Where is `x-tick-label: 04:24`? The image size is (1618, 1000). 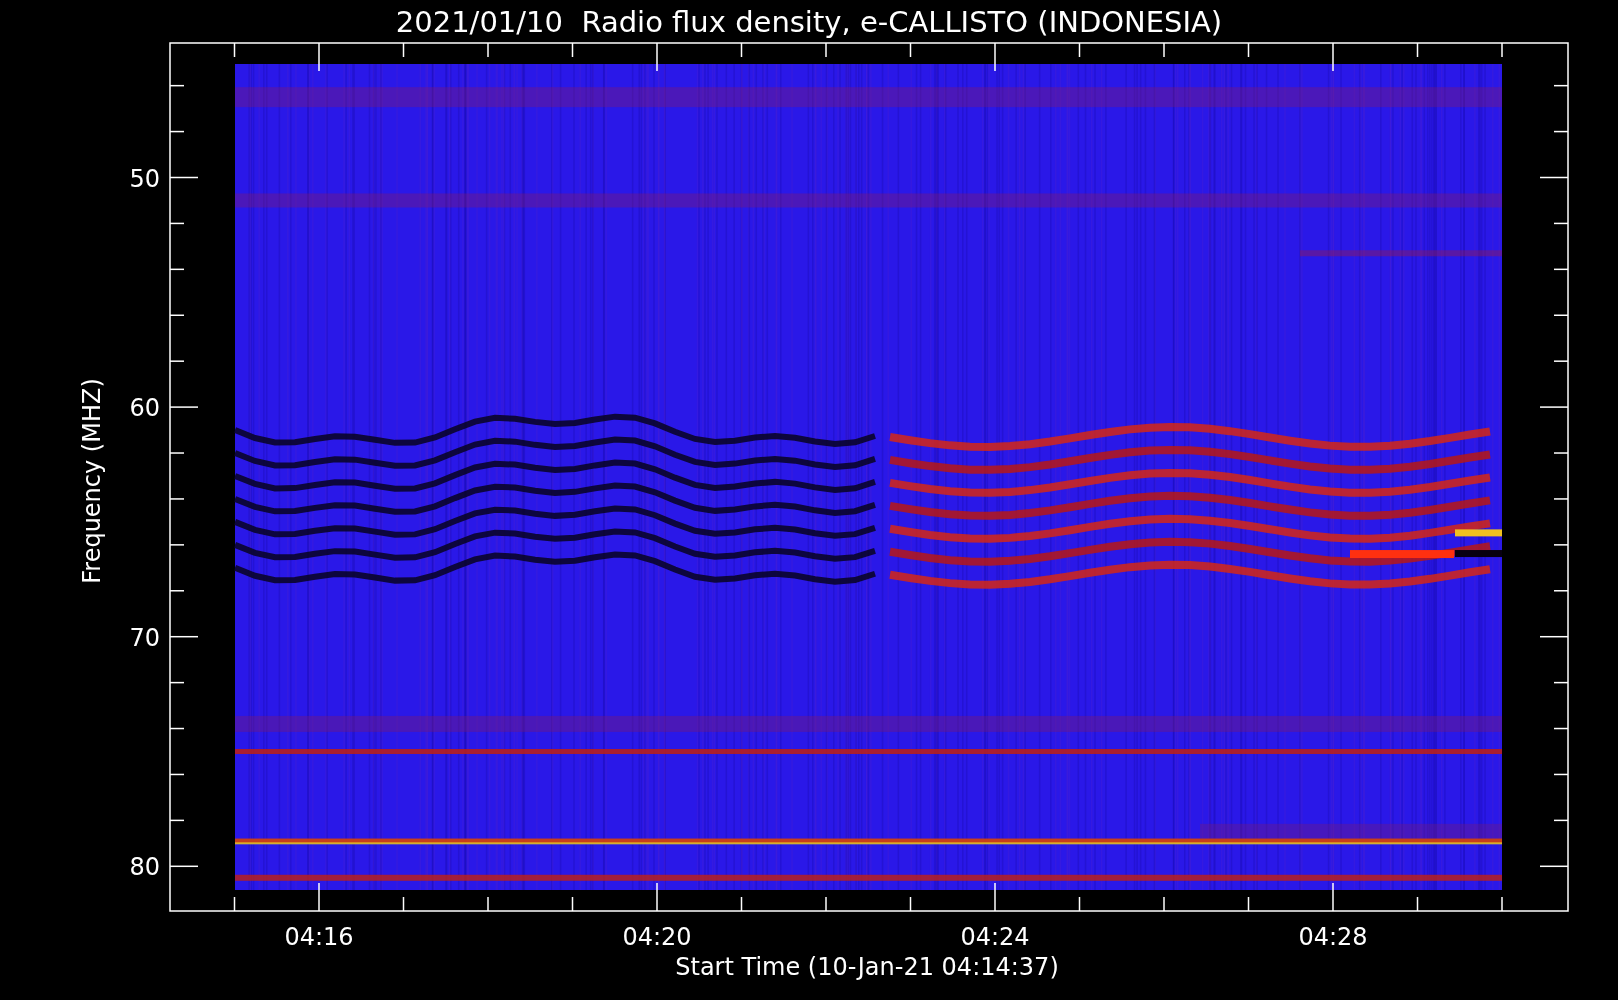 x-tick-label: 04:24 is located at coordinates (995, 937).